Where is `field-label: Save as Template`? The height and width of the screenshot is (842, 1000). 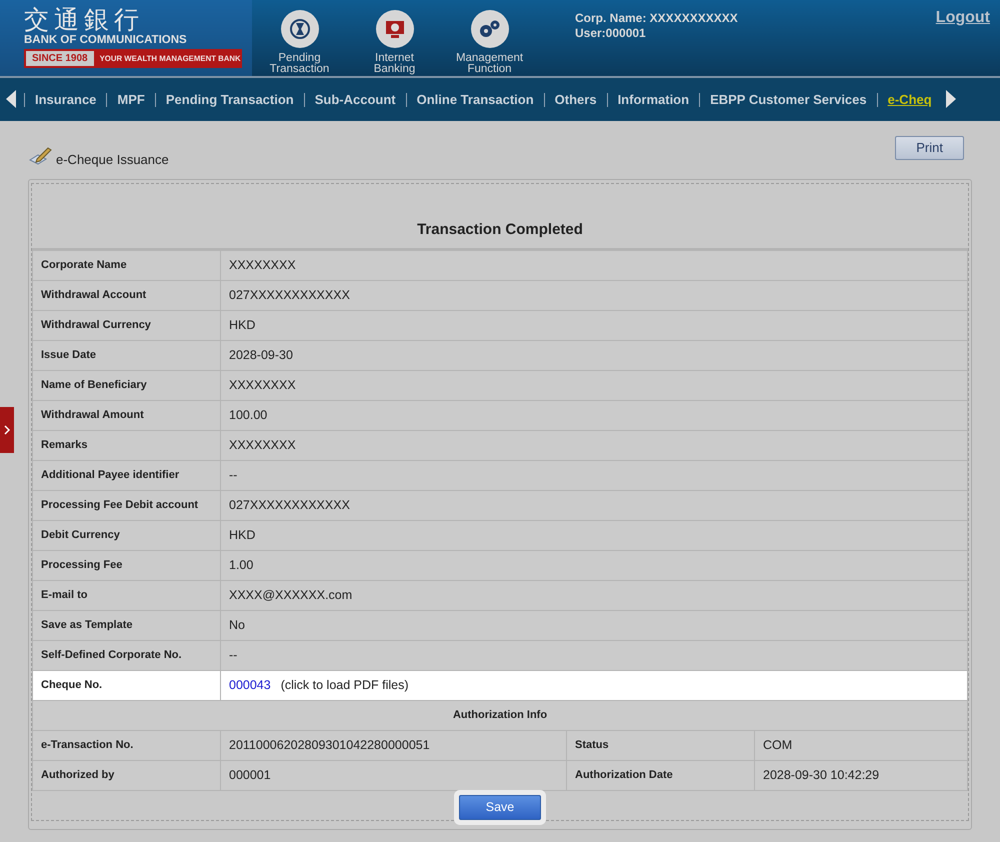 field-label: Save as Template is located at coordinates (126, 625).